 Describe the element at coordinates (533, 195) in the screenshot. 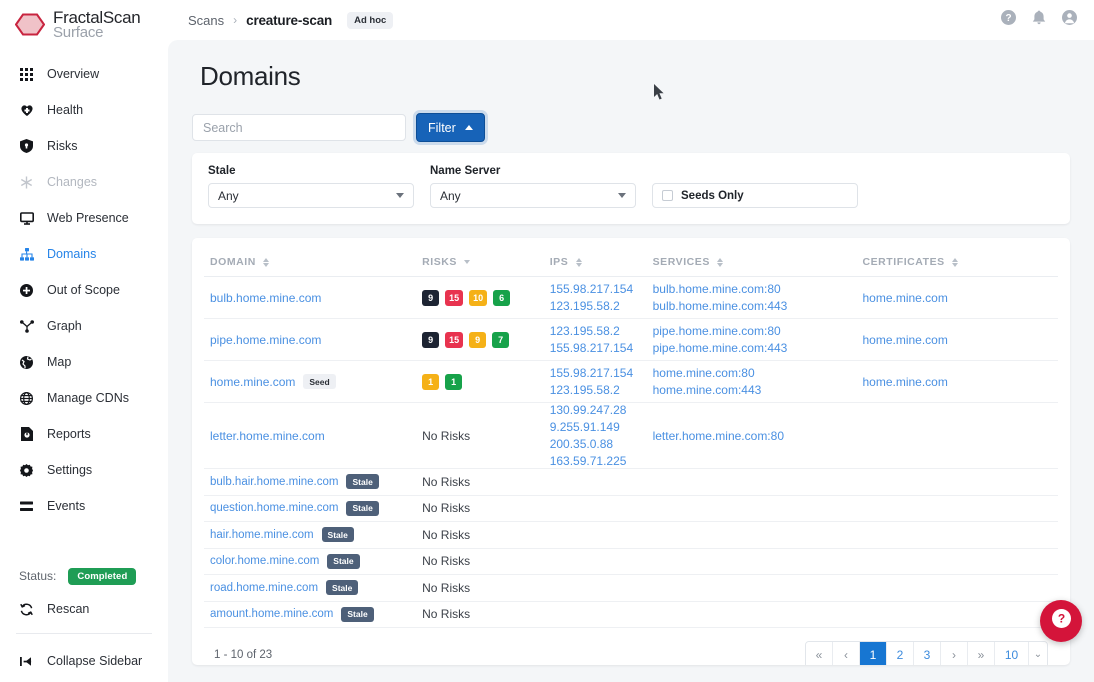

I see `filter-name-server-select: Any` at that location.